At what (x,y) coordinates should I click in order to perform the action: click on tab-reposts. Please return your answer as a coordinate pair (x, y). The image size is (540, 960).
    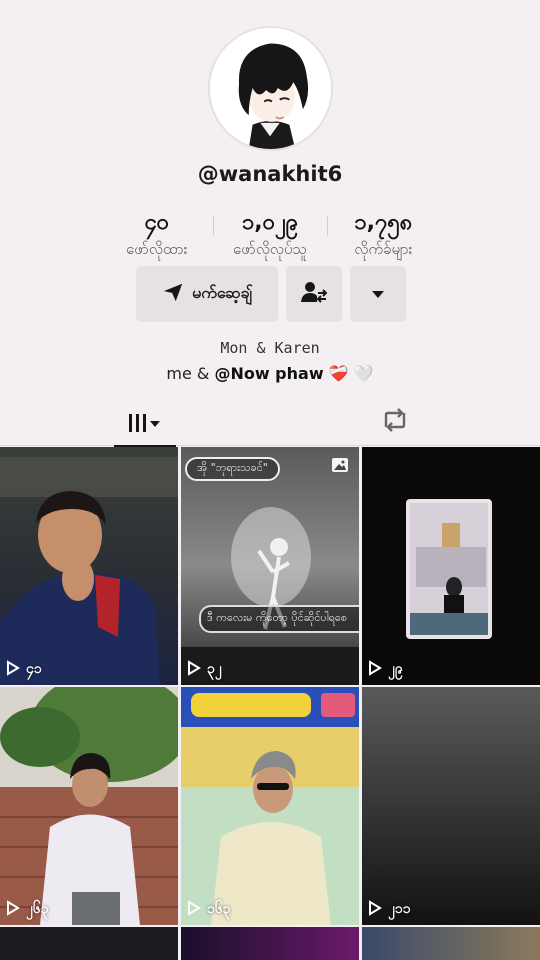
    Looking at the image, I should click on (395, 422).